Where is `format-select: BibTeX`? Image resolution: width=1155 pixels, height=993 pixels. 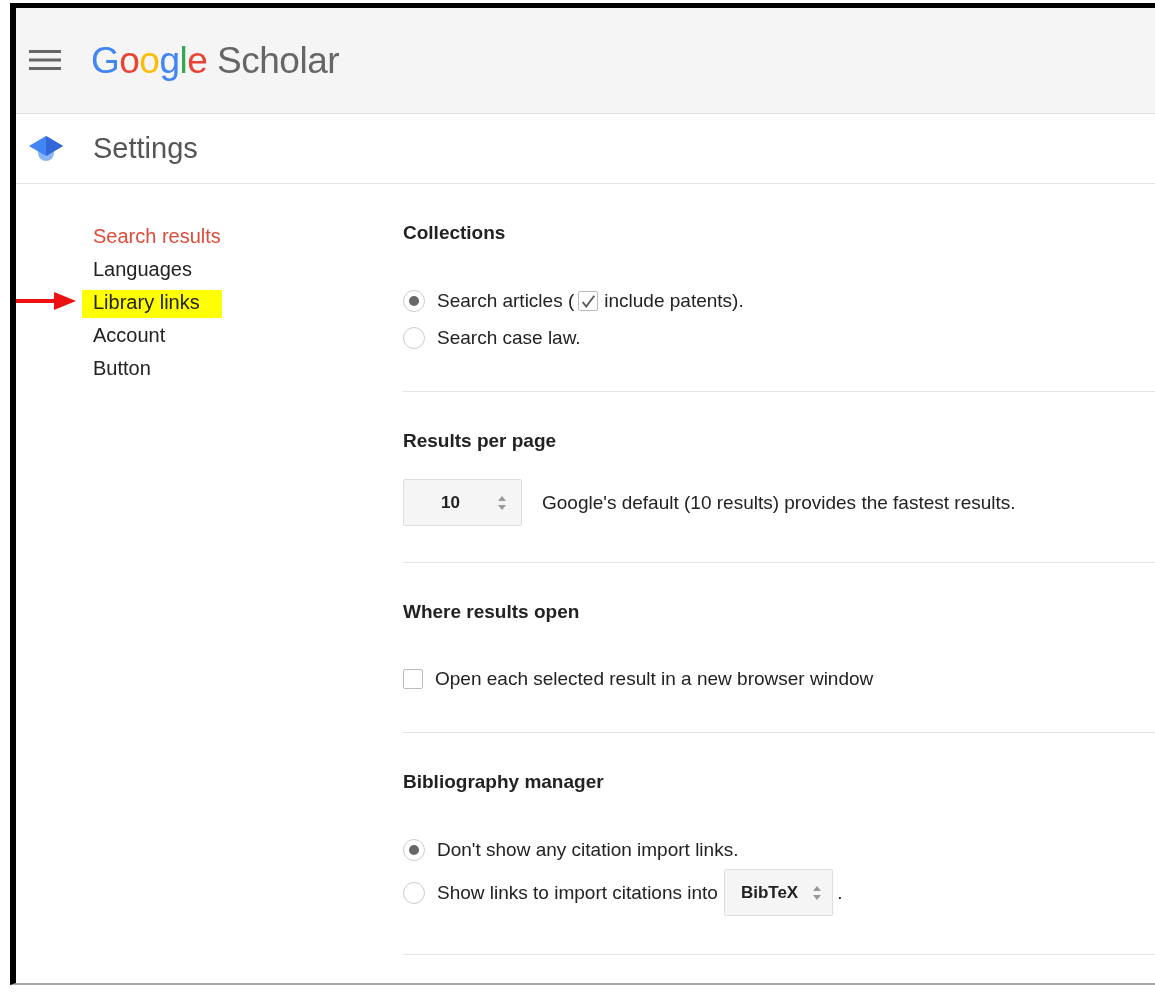 format-select: BibTeX is located at coordinates (778, 892).